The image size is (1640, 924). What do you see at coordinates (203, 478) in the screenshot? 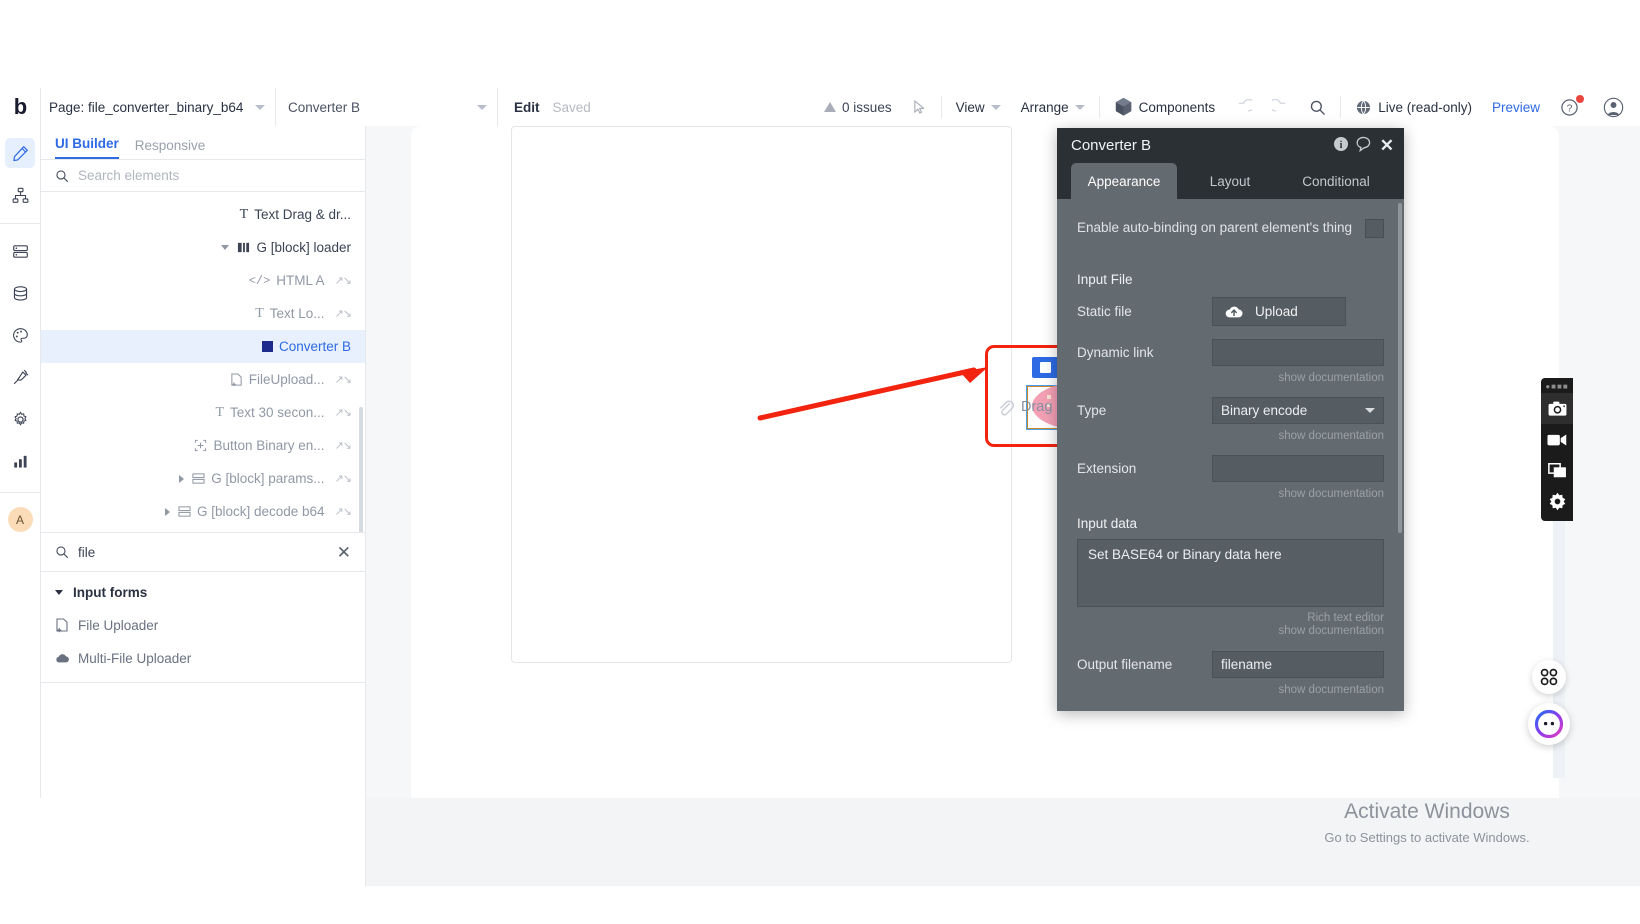
I see `tree-item-g-block-params: G [block] params... ↗↘` at bounding box center [203, 478].